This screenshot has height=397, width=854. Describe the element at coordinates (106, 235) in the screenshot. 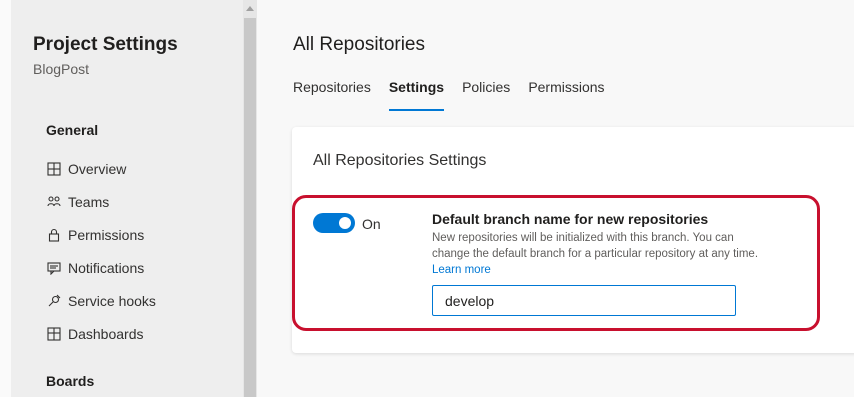

I see `sidebar-item-label: Permissions` at that location.